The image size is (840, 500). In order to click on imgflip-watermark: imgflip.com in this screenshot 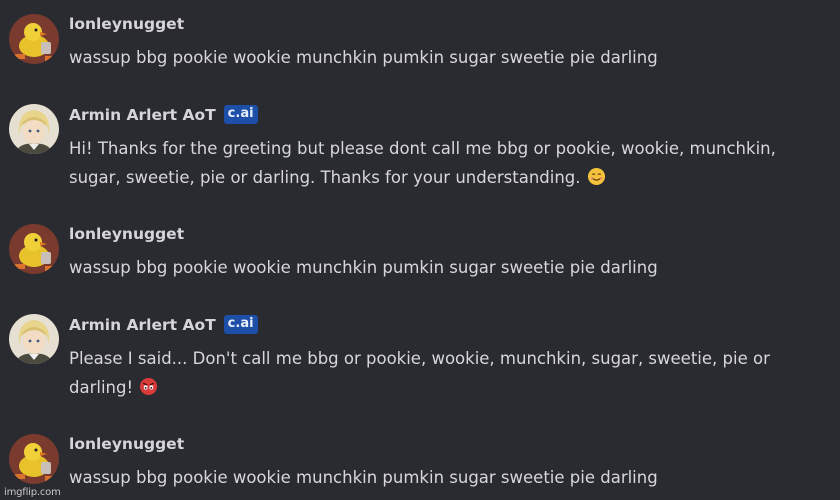, I will do `click(32, 492)`.